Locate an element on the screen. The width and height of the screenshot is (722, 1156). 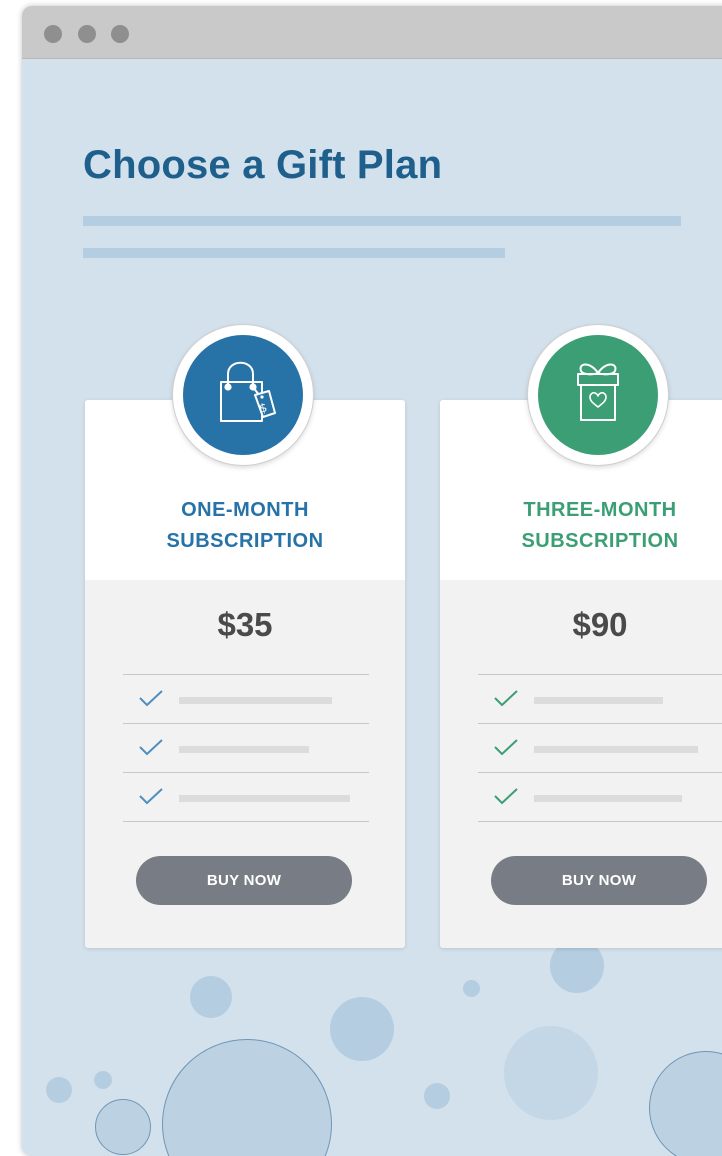
gift-box-icon is located at coordinates (598, 392).